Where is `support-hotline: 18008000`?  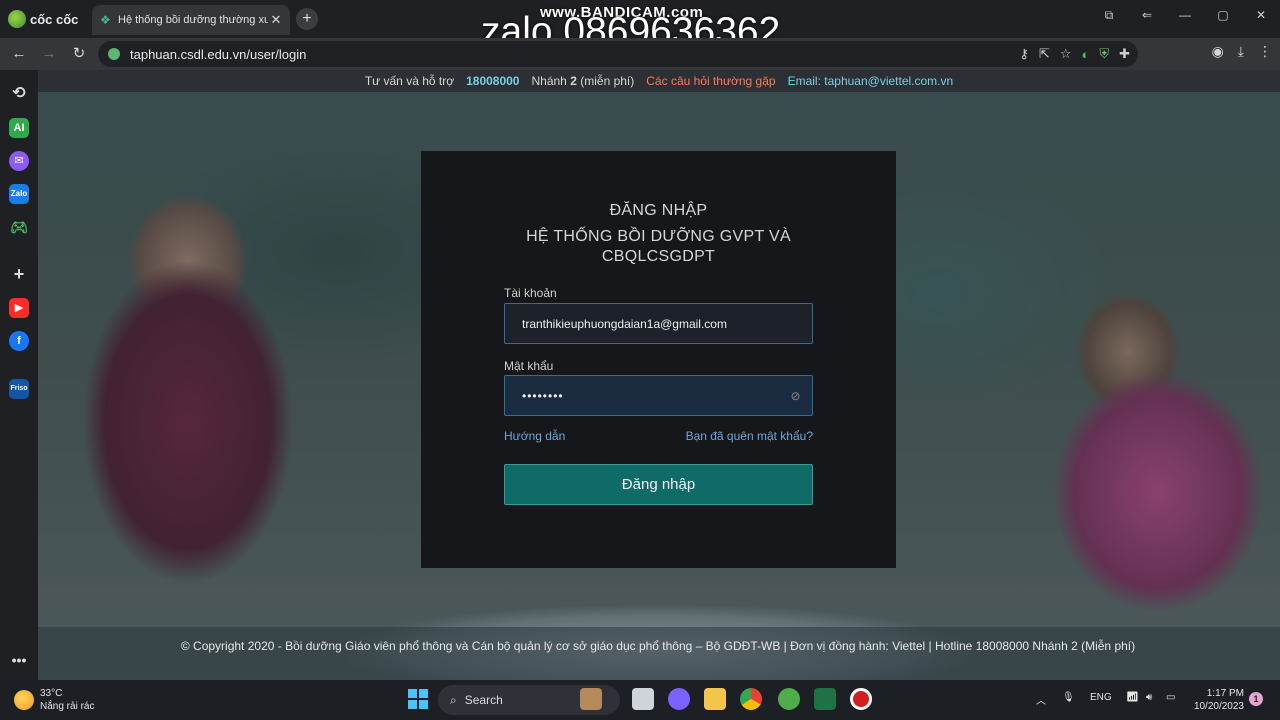 support-hotline: 18008000 is located at coordinates (492, 81).